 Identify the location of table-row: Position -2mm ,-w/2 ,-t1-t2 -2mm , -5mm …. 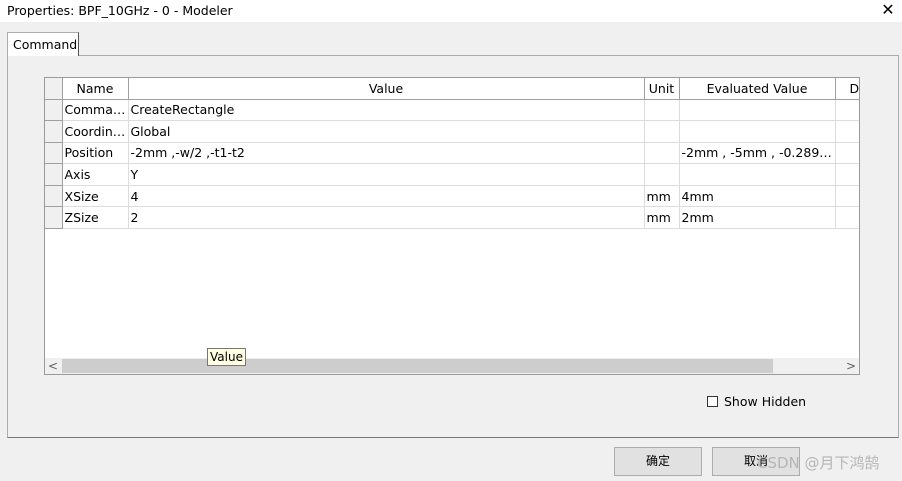
(452, 153).